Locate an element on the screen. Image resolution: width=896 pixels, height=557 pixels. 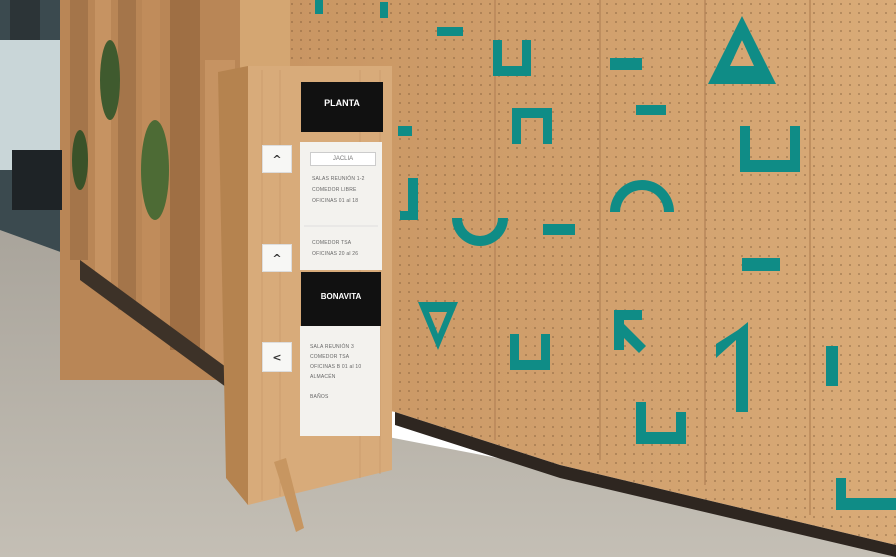
sign-mid-list: COMEDOR TSA OFICINAS 20 al 26 is located at coordinates (346, 248).